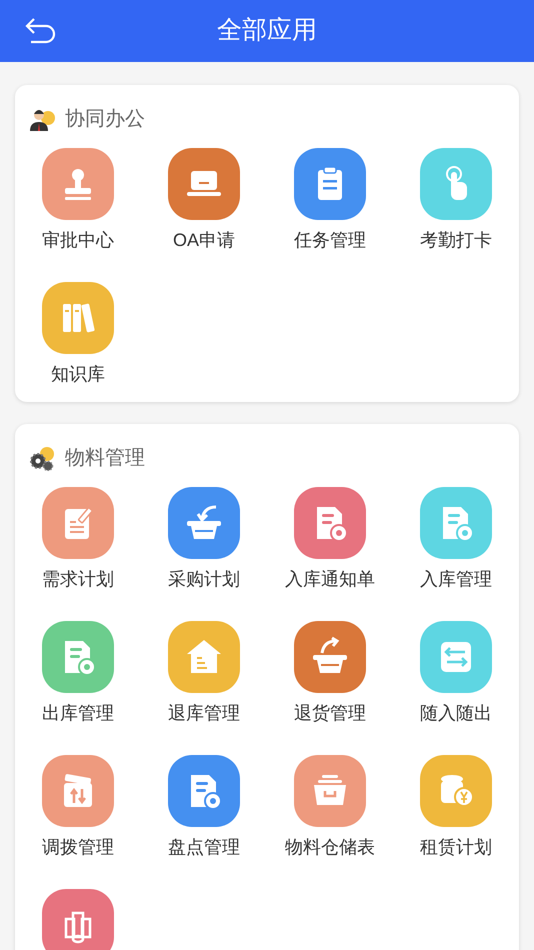 This screenshot has width=534, height=950. Describe the element at coordinates (78, 713) in the screenshot. I see `app-label: 出库管理` at that location.